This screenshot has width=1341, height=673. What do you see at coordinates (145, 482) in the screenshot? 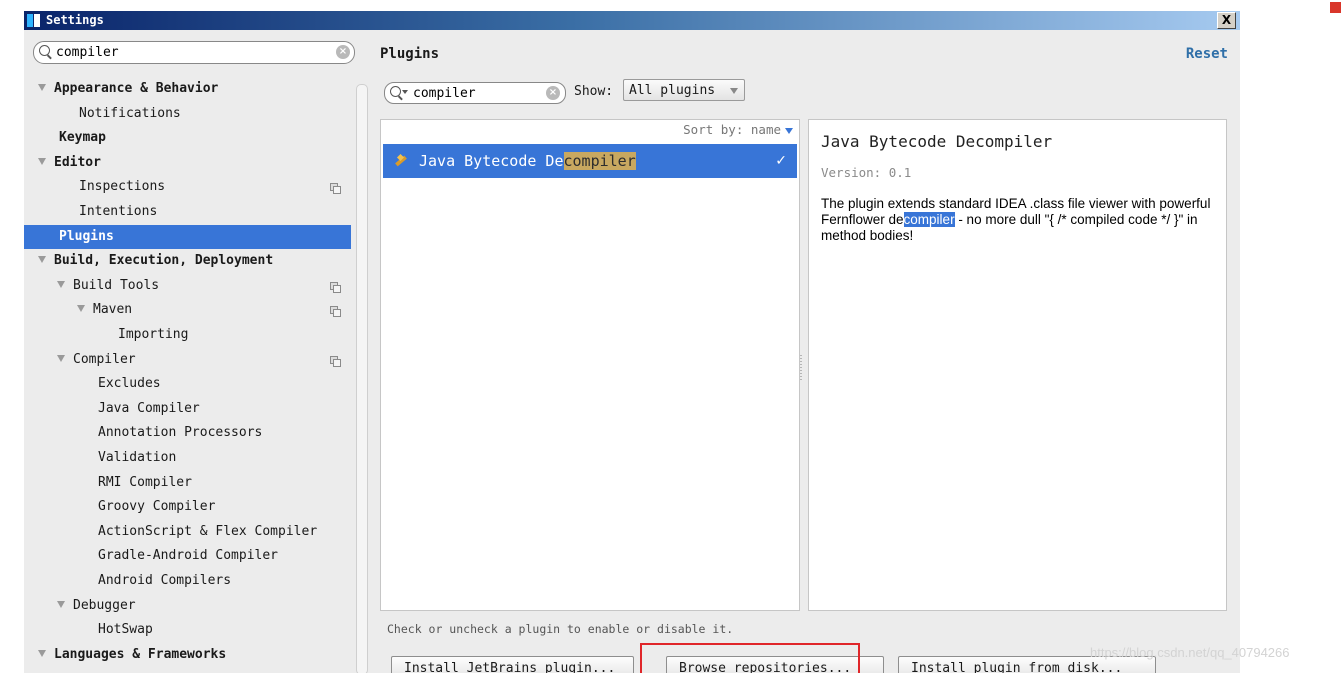
I see `tree-item-label: RMI Compiler` at bounding box center [145, 482].